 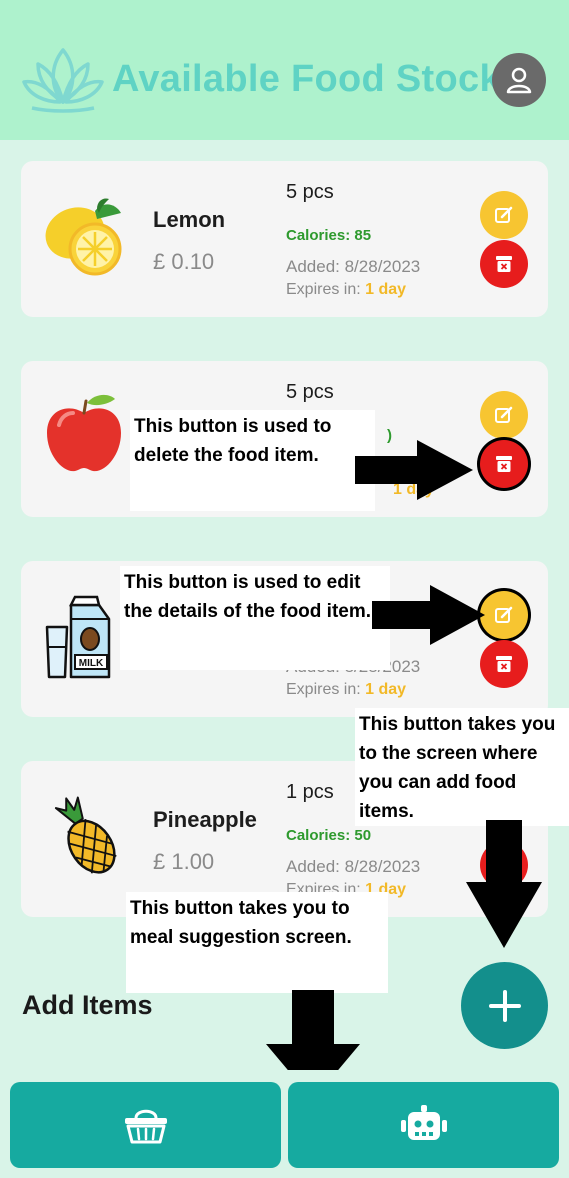 I want to click on food-calories: Calories: 85, so click(x=329, y=235).